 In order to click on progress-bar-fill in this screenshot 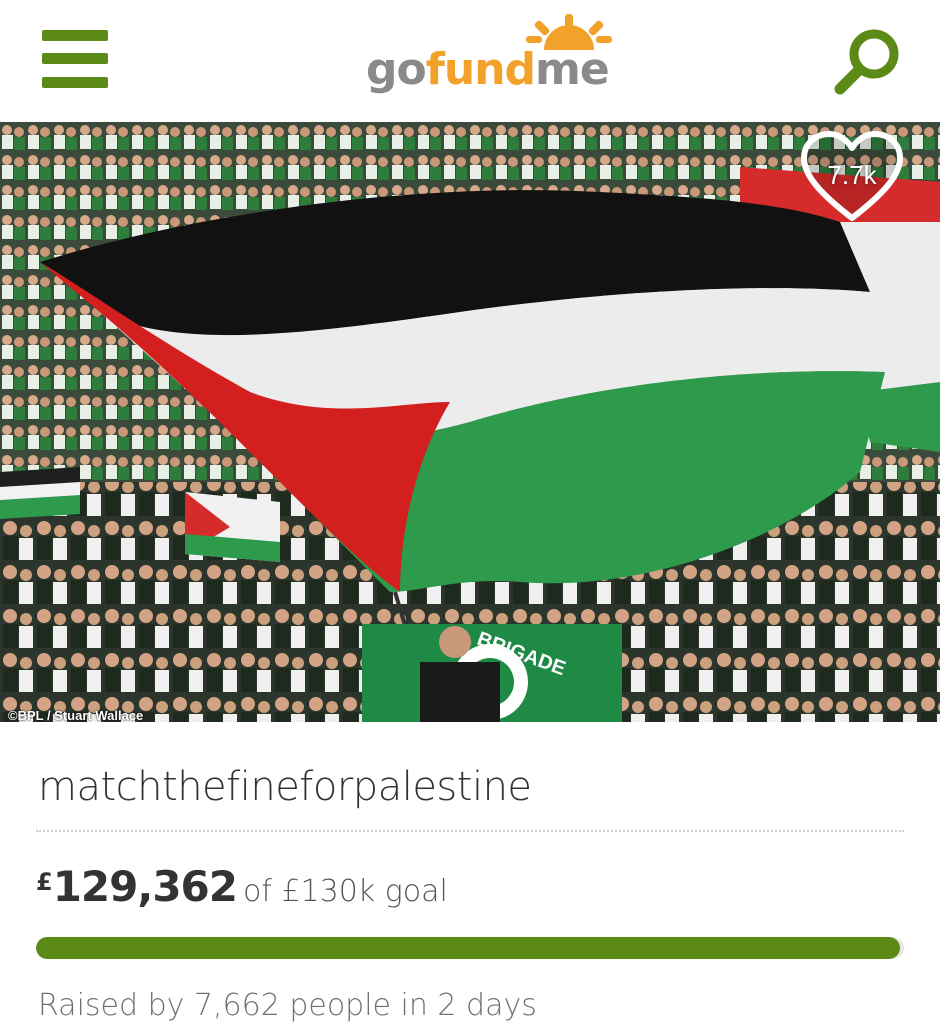, I will do `click(468, 948)`.